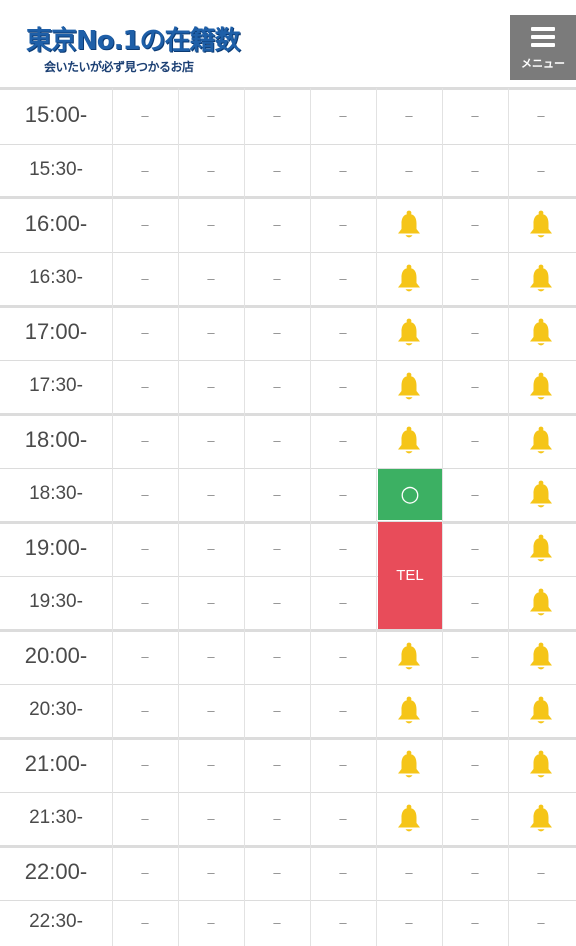 Image resolution: width=576 pixels, height=946 pixels. What do you see at coordinates (56, 710) in the screenshot?
I see `time-label: 20:30-` at bounding box center [56, 710].